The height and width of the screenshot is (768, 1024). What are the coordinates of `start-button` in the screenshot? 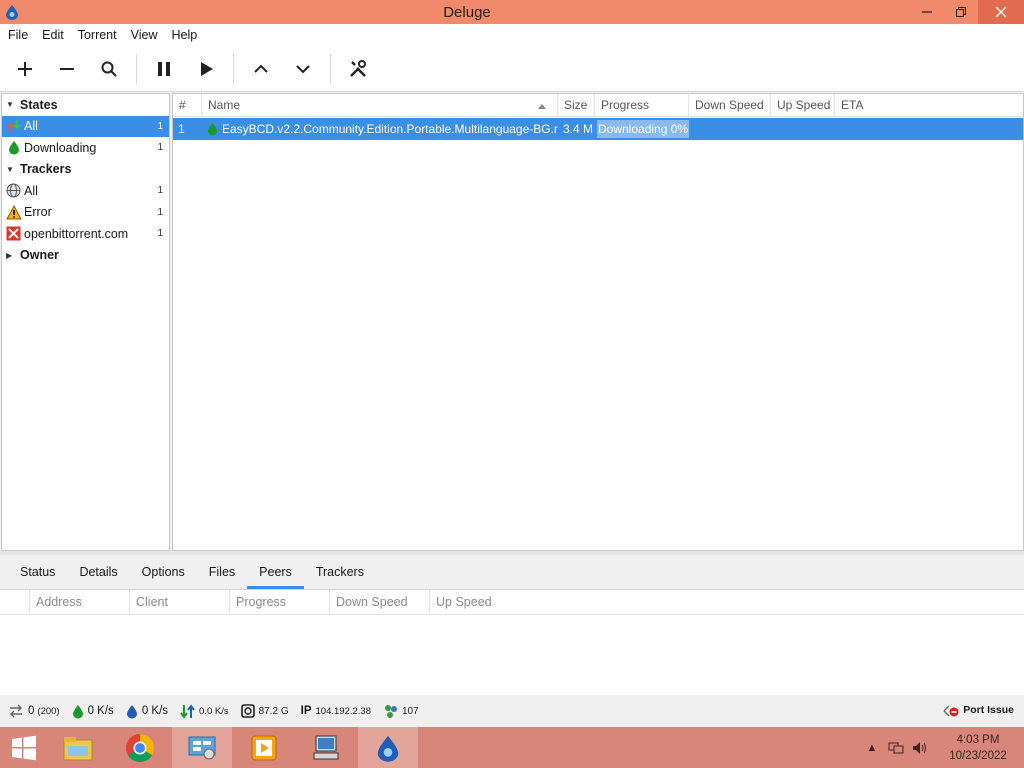 It's located at (24, 747).